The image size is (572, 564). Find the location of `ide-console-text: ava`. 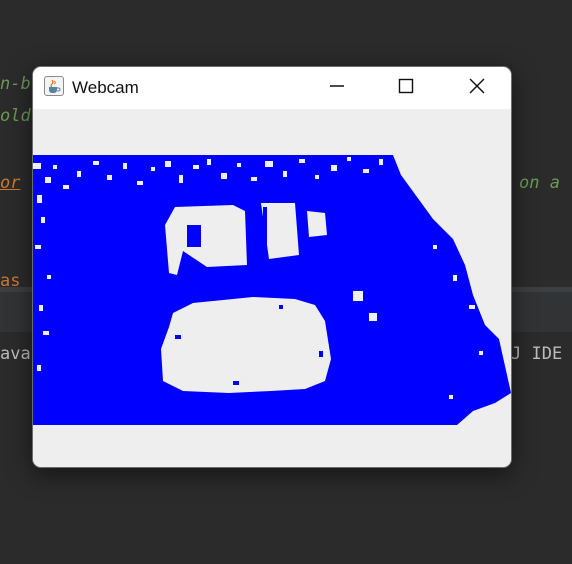

ide-console-text: ava is located at coordinates (15, 354).